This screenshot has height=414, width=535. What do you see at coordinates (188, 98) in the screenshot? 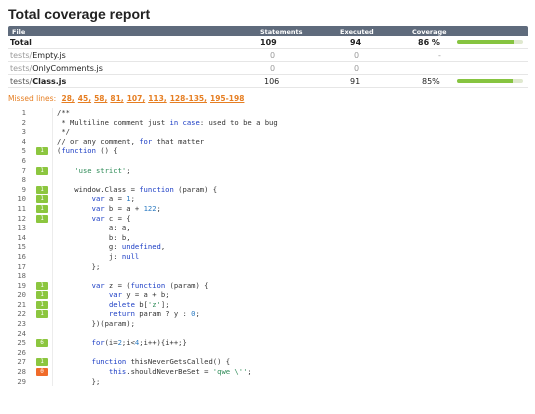
I see `missed-line-link: 128-135,` at bounding box center [188, 98].